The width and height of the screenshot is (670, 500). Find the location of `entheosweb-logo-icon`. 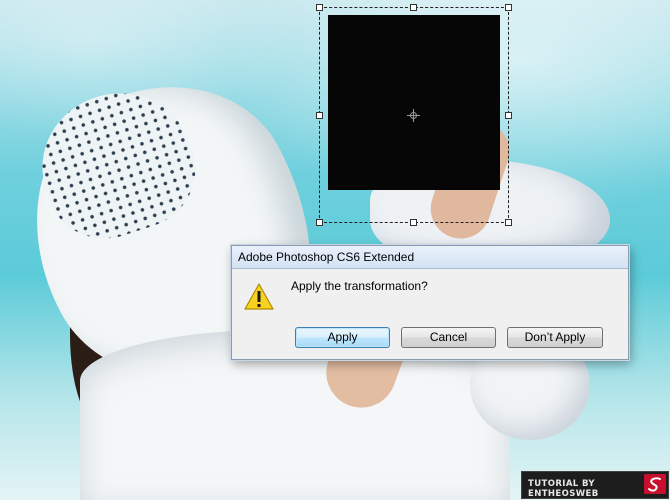

entheosweb-logo-icon is located at coordinates (655, 484).